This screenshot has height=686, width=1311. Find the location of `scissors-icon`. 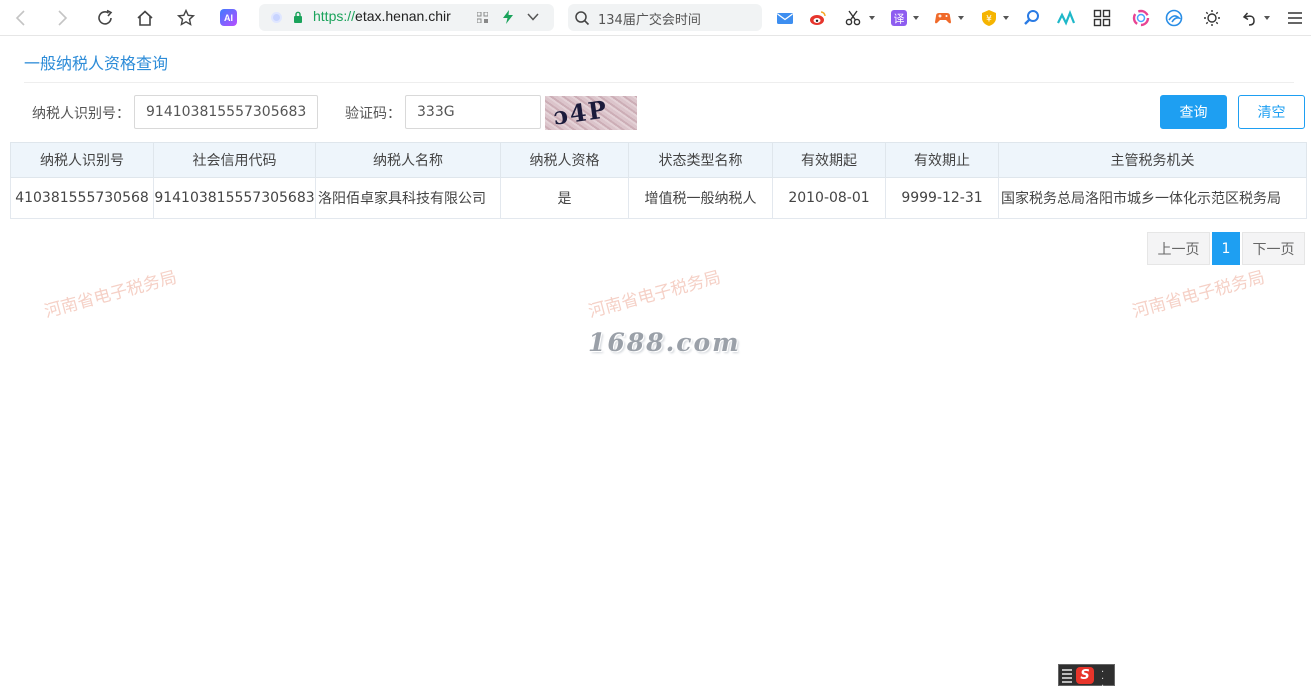

scissors-icon is located at coordinates (853, 18).